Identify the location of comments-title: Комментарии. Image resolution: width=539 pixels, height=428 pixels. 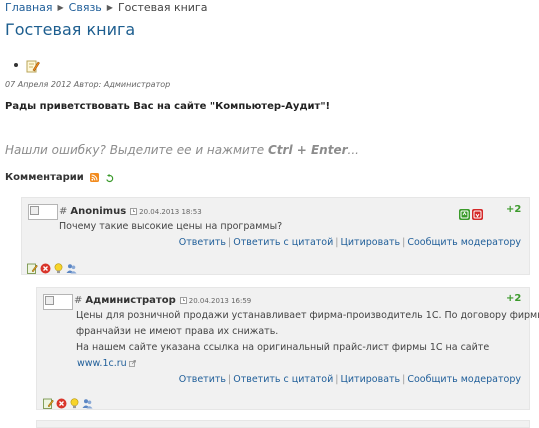
(44, 177).